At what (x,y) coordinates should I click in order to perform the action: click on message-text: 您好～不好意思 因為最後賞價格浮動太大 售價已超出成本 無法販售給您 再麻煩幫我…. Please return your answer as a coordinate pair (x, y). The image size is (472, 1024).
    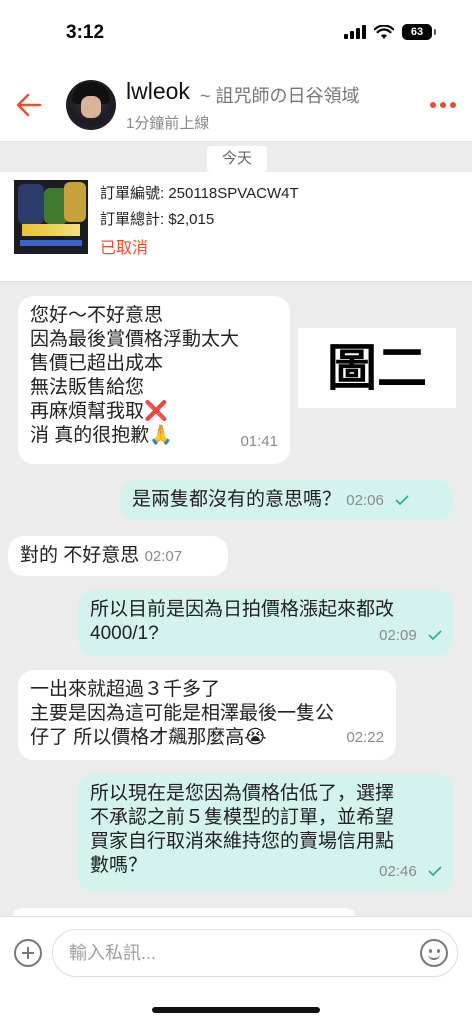
    Looking at the image, I should click on (135, 375).